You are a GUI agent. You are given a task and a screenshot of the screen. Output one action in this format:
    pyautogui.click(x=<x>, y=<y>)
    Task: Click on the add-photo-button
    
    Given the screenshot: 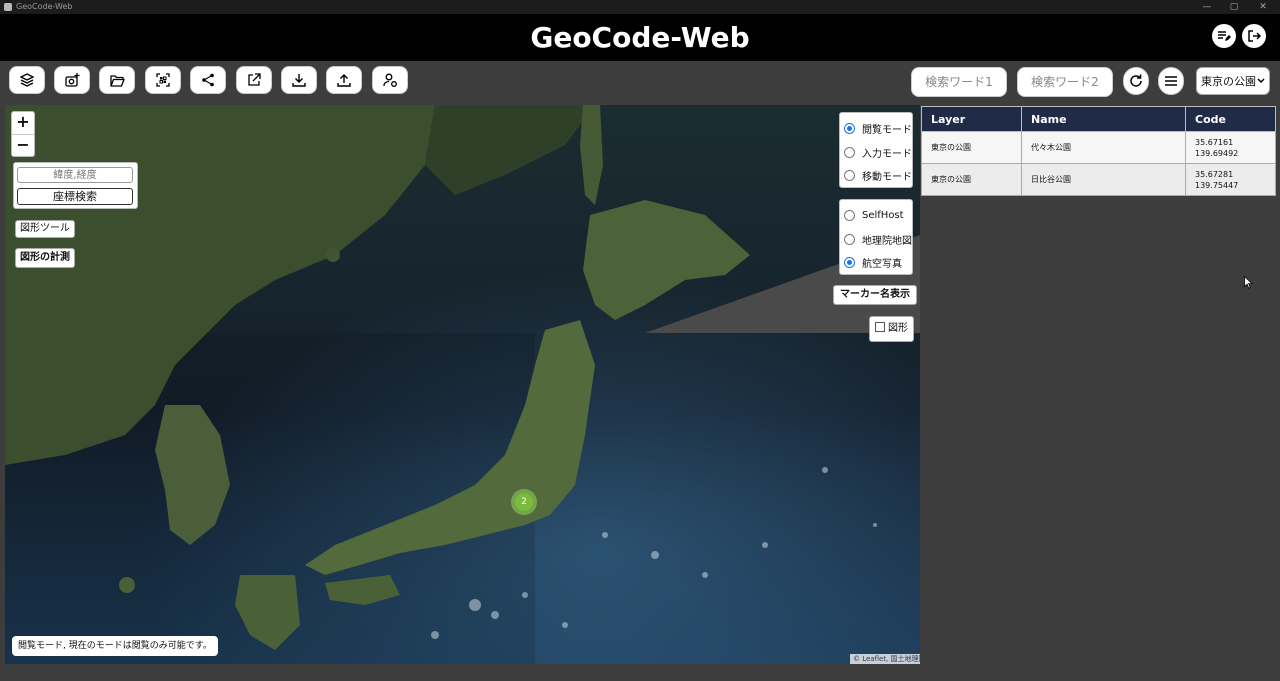 What is the action you would take?
    pyautogui.click(x=72, y=80)
    